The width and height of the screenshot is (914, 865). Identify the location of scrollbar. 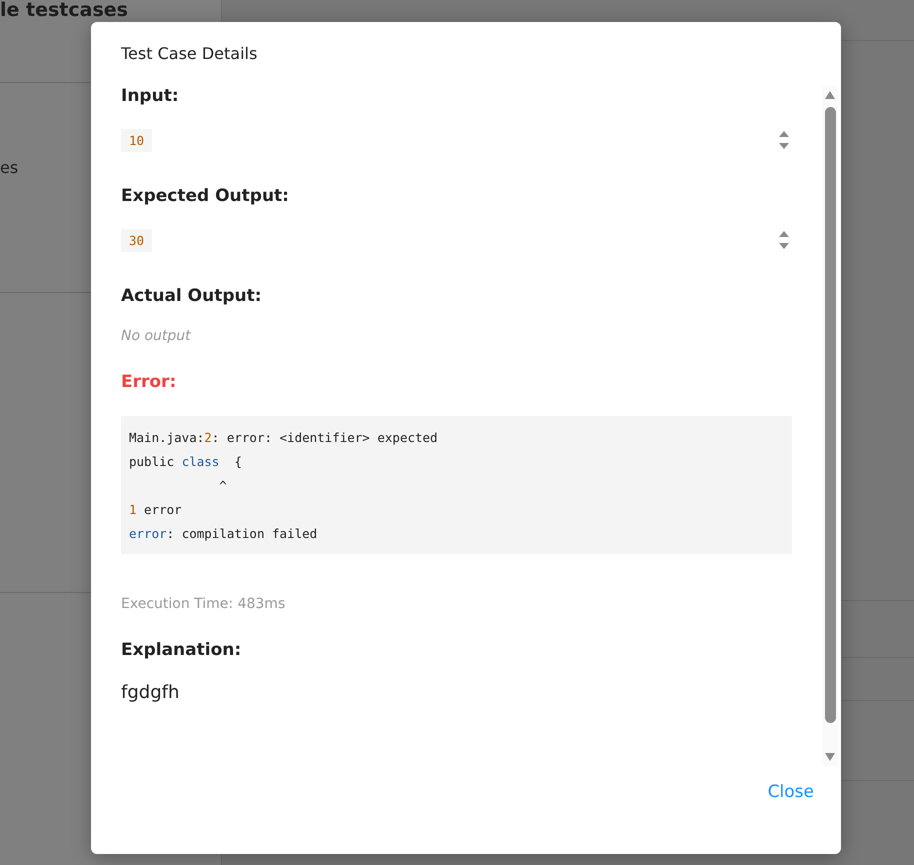
(830, 426).